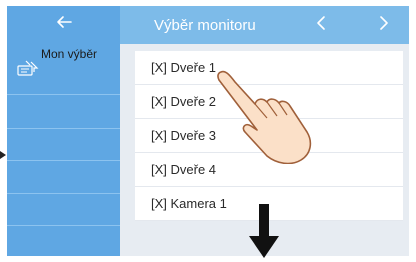 Image resolution: width=416 pixels, height=262 pixels. Describe the element at coordinates (184, 67) in the screenshot. I see `list-item-label: [X] Dveře 1` at that location.